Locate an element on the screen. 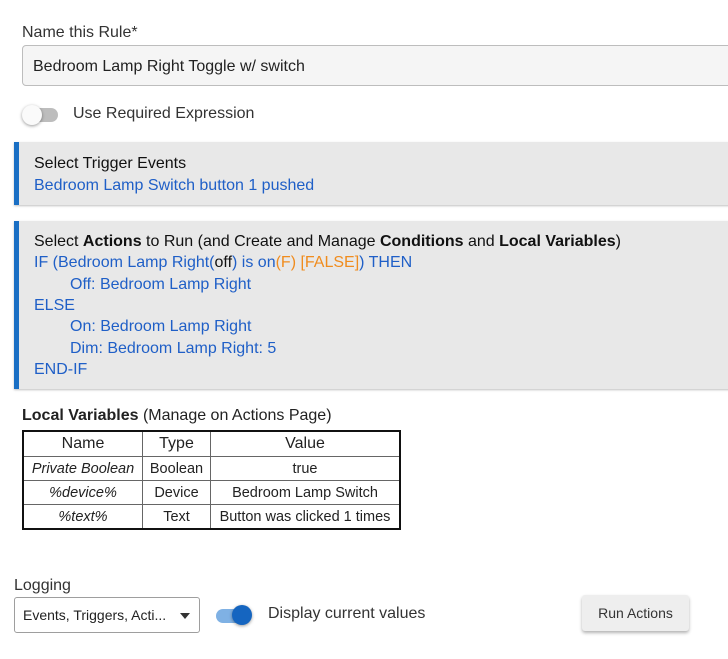  variable-value: true is located at coordinates (305, 468).